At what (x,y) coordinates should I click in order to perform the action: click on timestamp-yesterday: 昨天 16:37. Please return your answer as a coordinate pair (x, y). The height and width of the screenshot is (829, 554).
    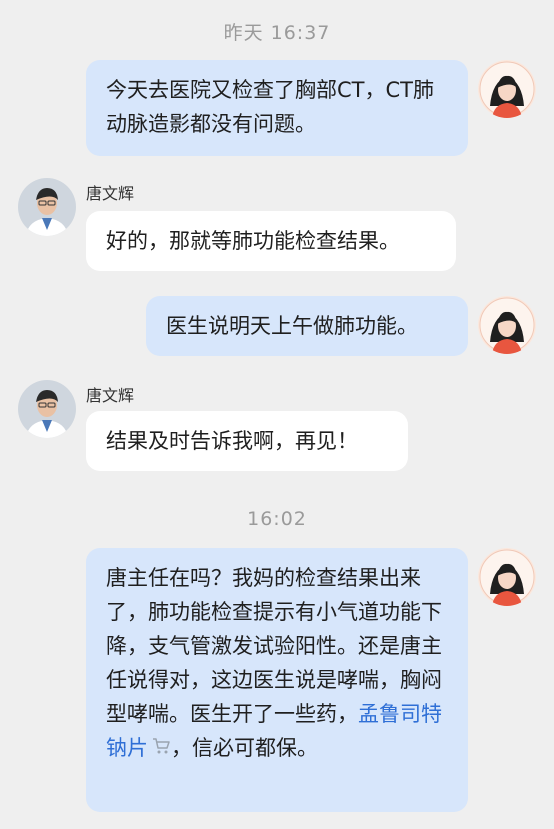
    Looking at the image, I should click on (277, 33).